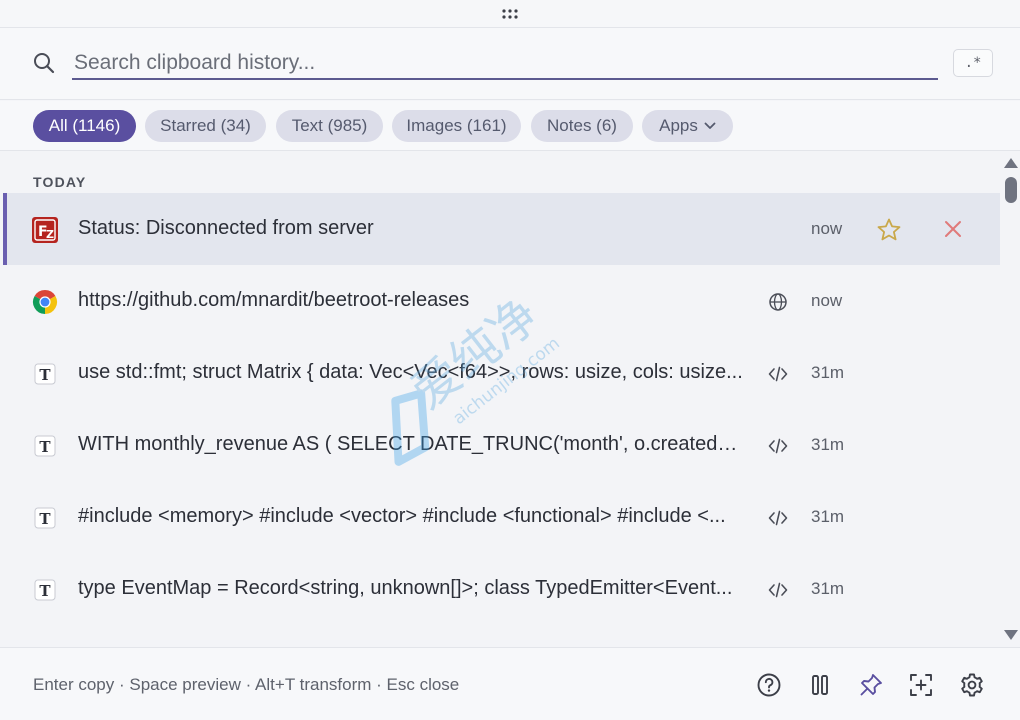  I want to click on delete-icon, so click(953, 229).